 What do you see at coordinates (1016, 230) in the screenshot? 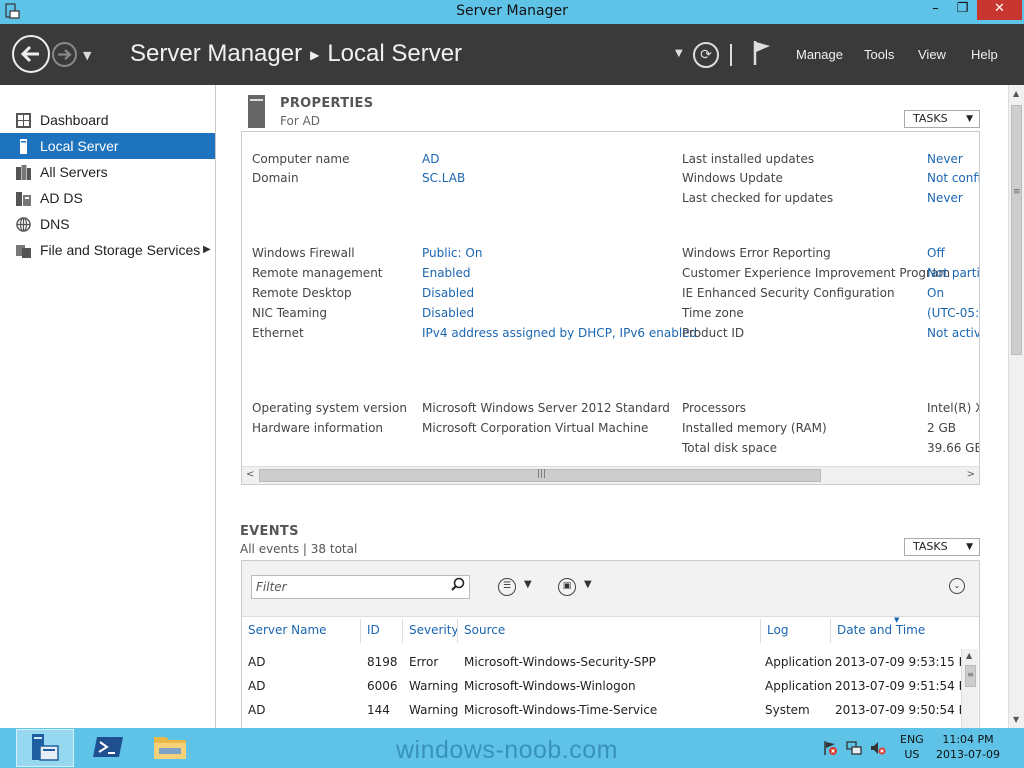
I see `scroll-thumb` at bounding box center [1016, 230].